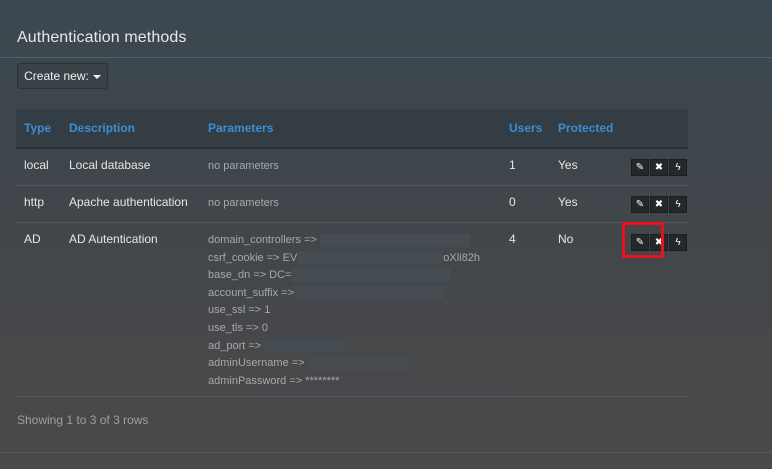  Describe the element at coordinates (239, 310) in the screenshot. I see `param-line: use_ssl => 1` at that location.